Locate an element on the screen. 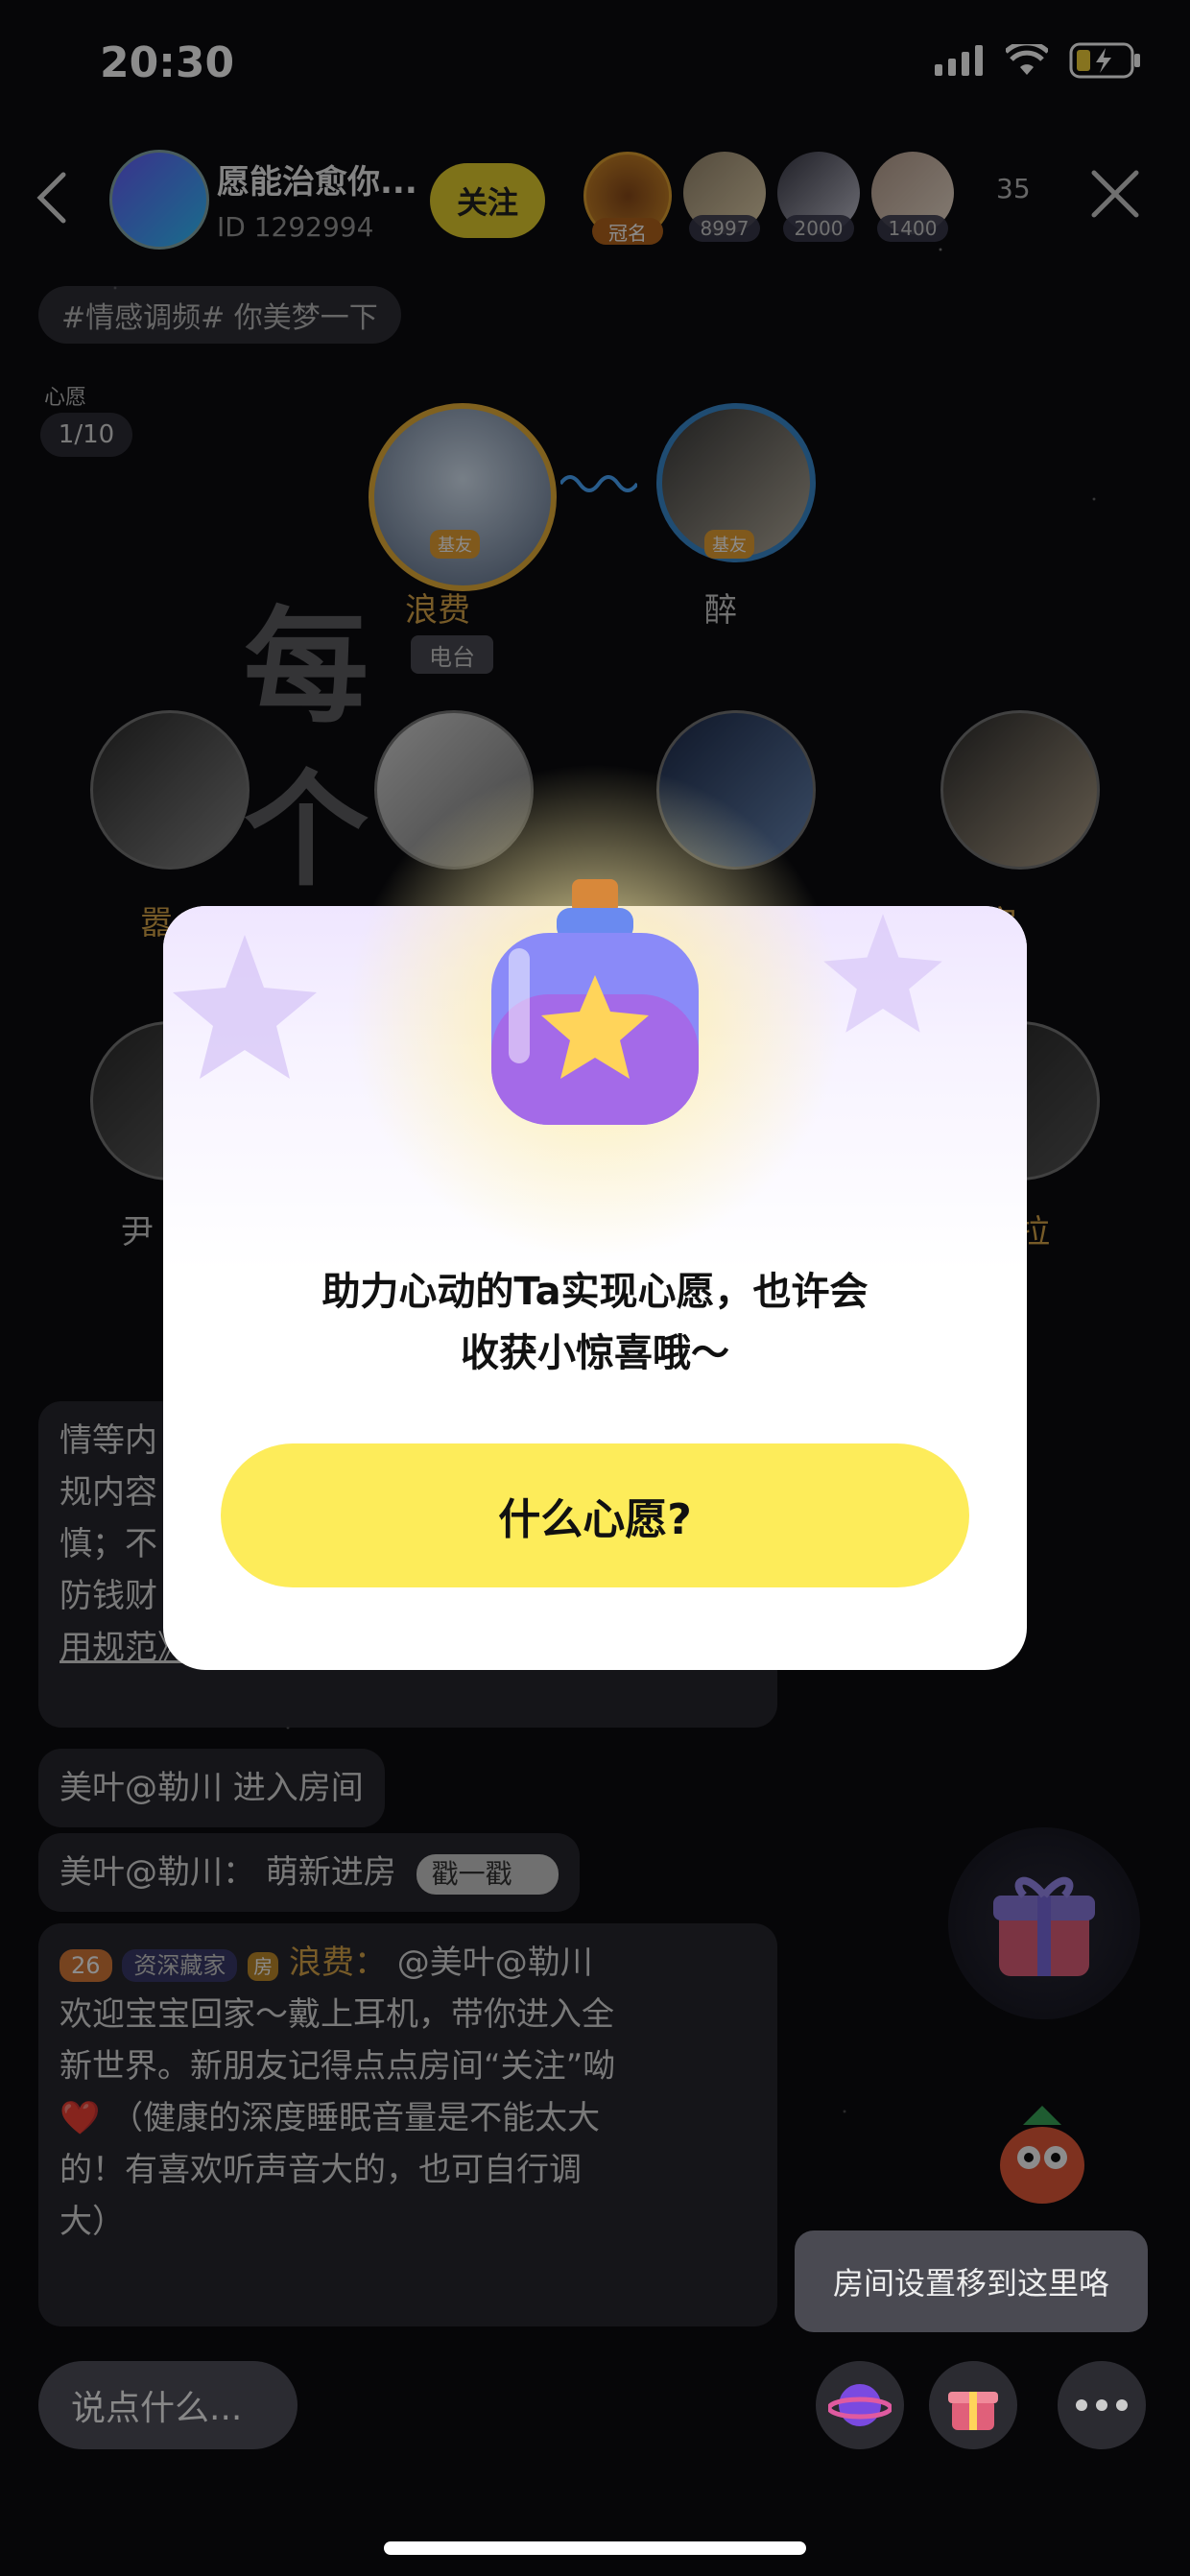  gift-button is located at coordinates (973, 2405).